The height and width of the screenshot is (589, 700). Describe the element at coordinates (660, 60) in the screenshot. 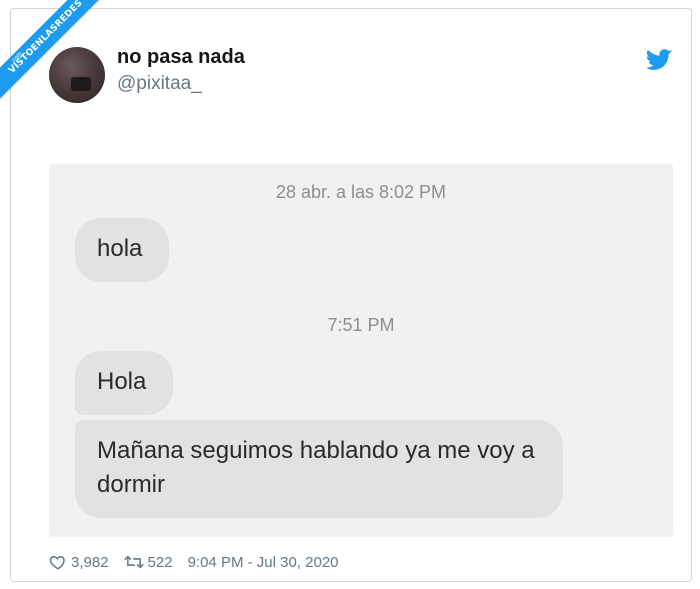

I see `twitter-bird-icon` at that location.